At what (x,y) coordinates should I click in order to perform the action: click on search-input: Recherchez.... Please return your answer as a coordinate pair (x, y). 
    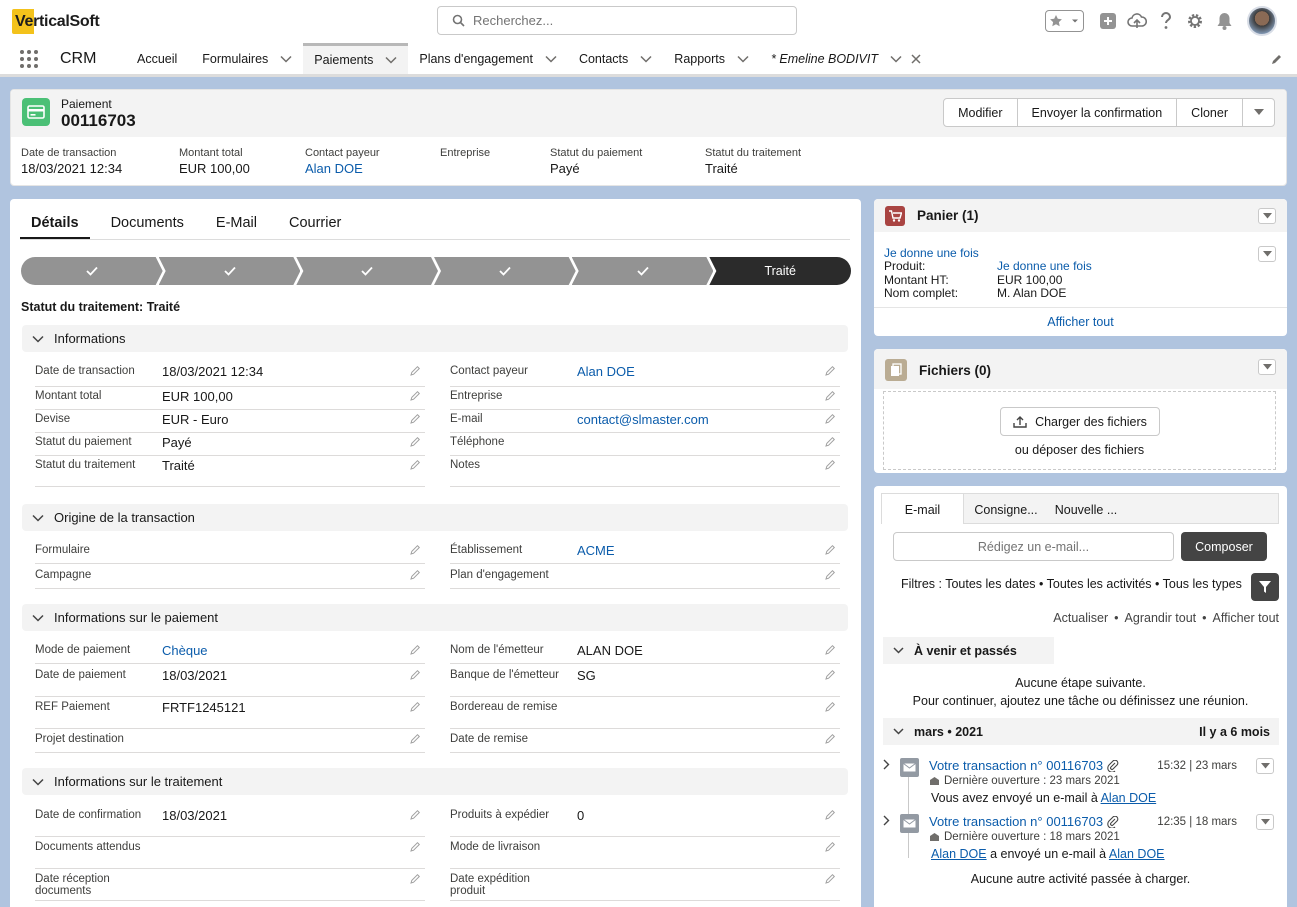
    Looking at the image, I should click on (617, 20).